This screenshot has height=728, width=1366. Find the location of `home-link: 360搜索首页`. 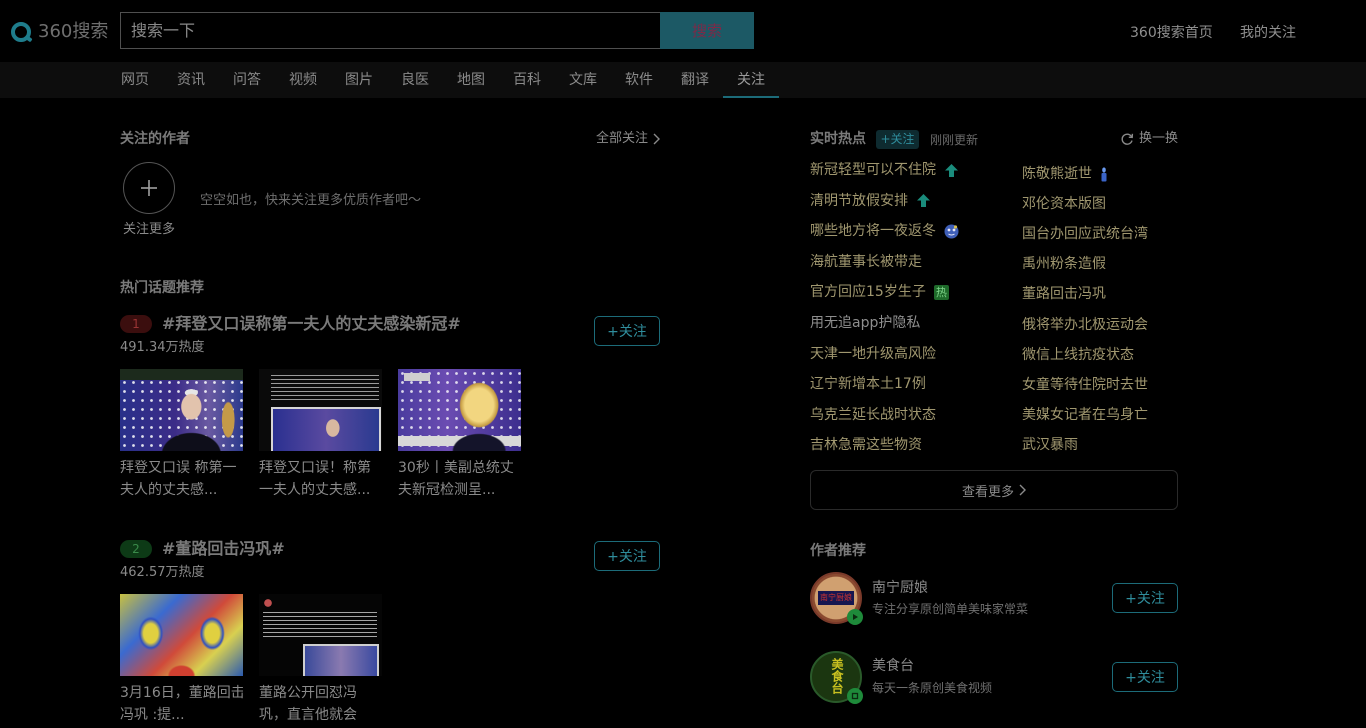

home-link: 360搜索首页 is located at coordinates (1171, 33).